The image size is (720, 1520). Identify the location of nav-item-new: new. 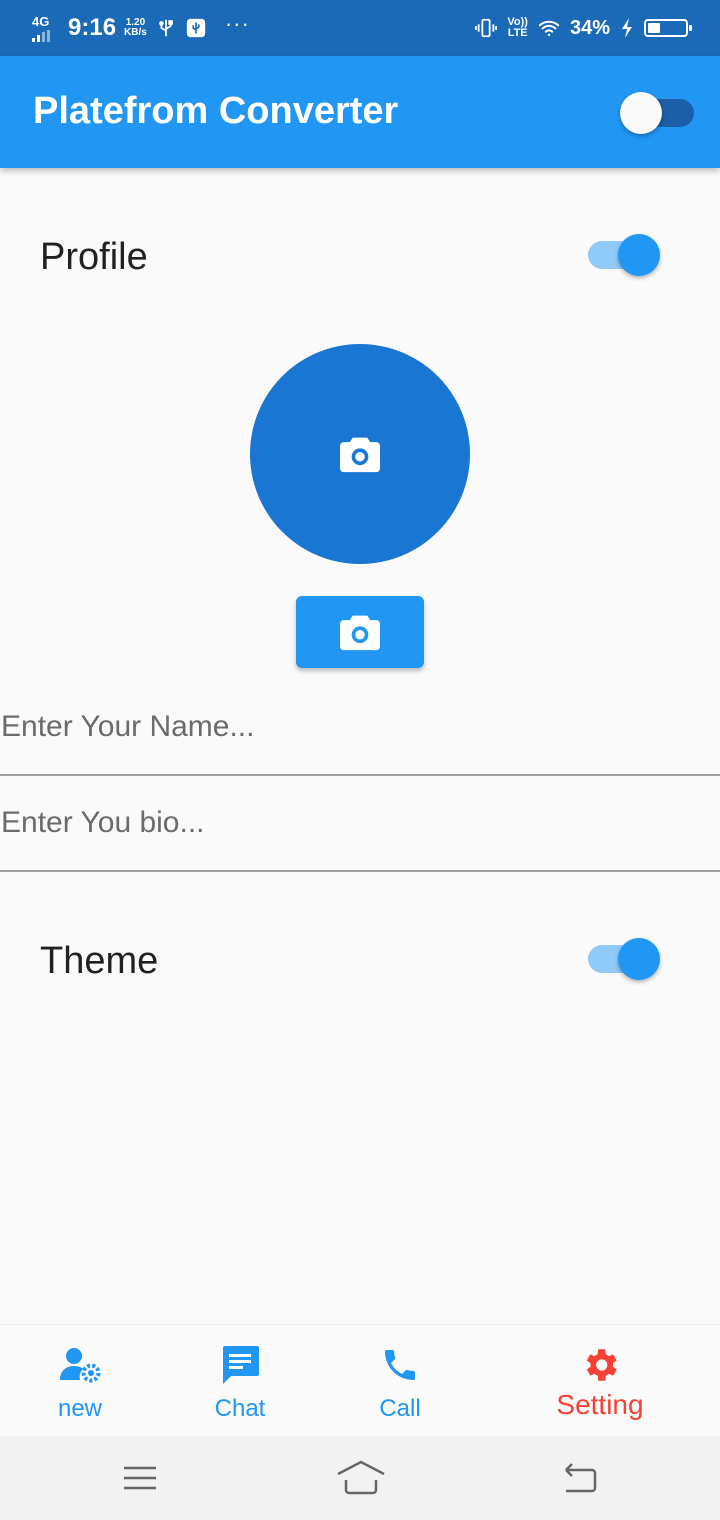
(80, 1381).